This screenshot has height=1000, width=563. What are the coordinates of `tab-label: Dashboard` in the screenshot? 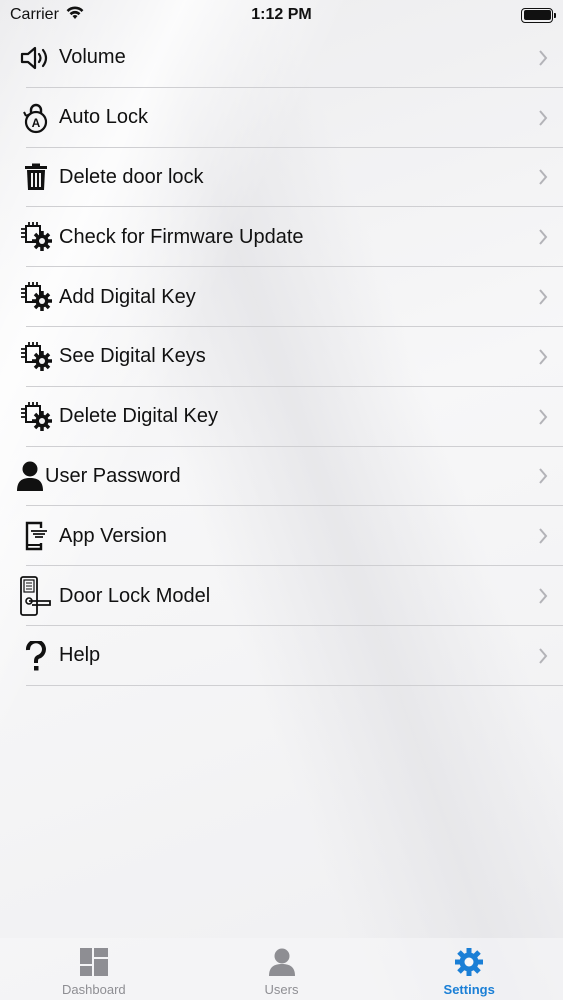 It's located at (94, 989).